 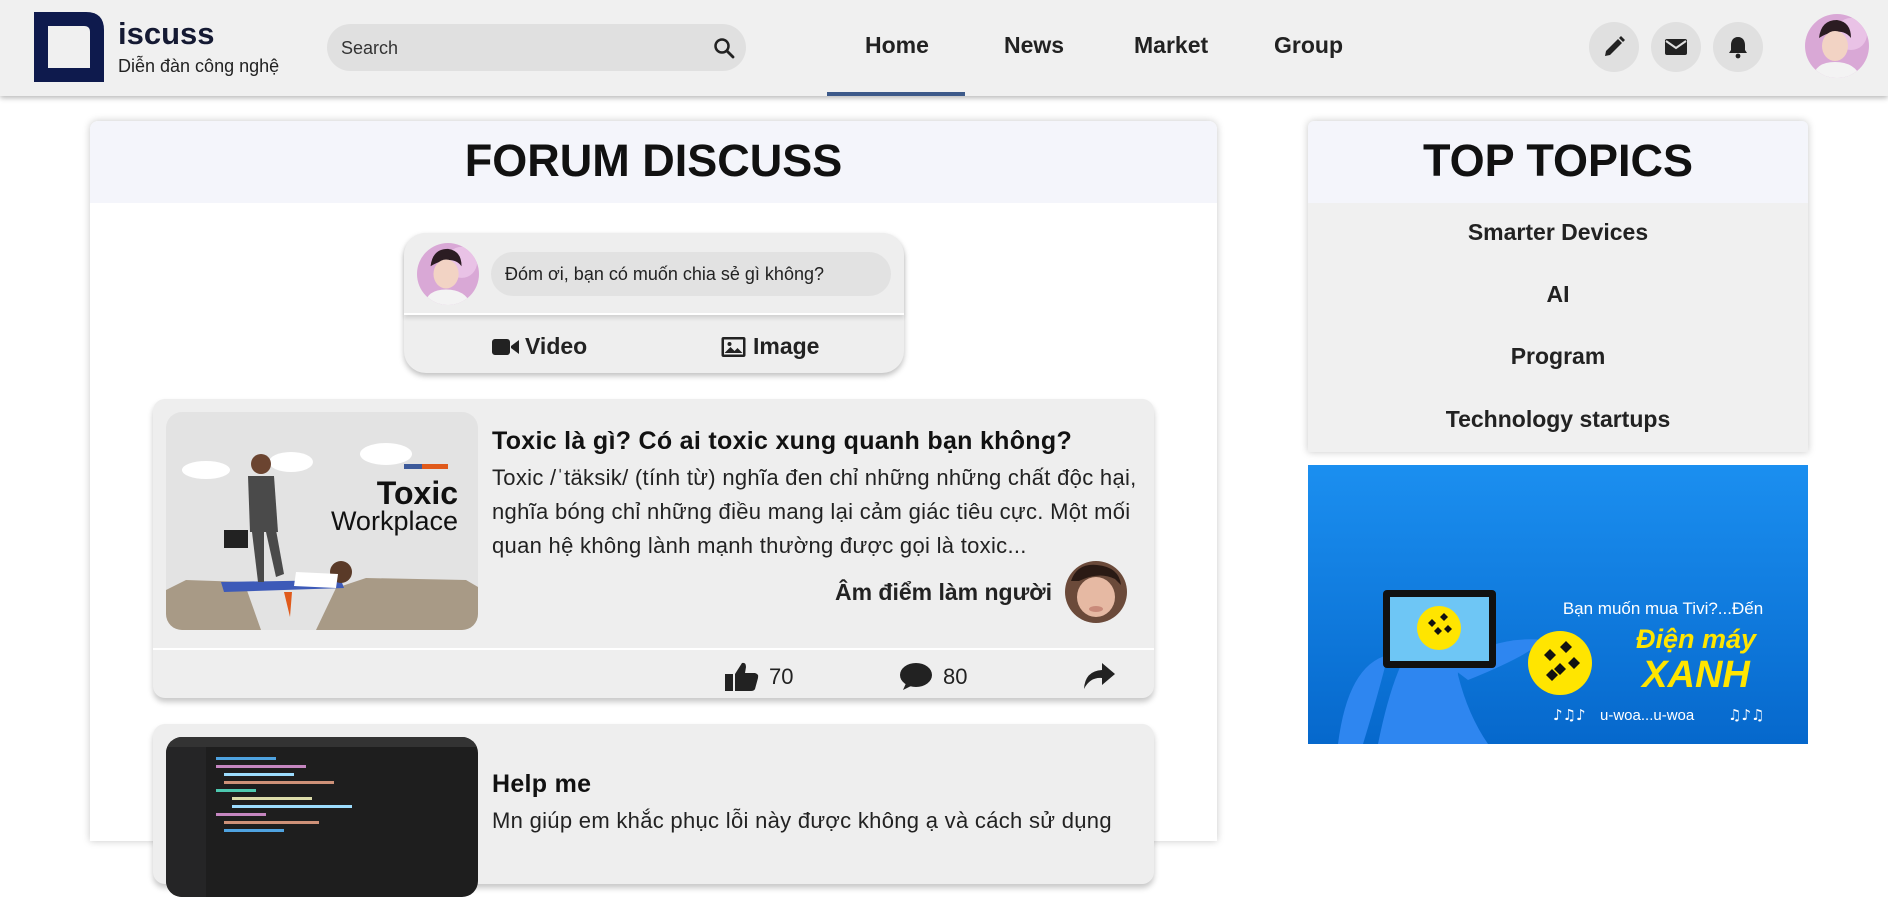 I want to click on envelope-icon, so click(x=1676, y=47).